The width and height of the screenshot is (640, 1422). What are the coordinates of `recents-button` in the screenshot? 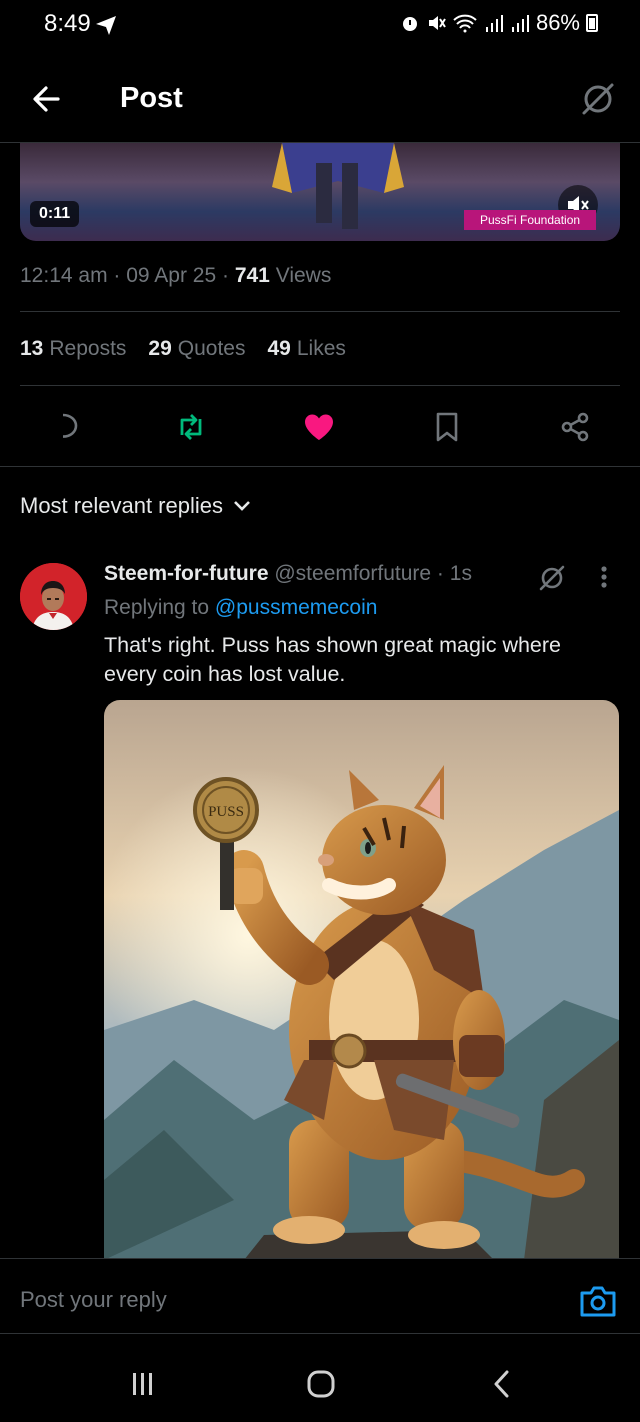 It's located at (143, 1384).